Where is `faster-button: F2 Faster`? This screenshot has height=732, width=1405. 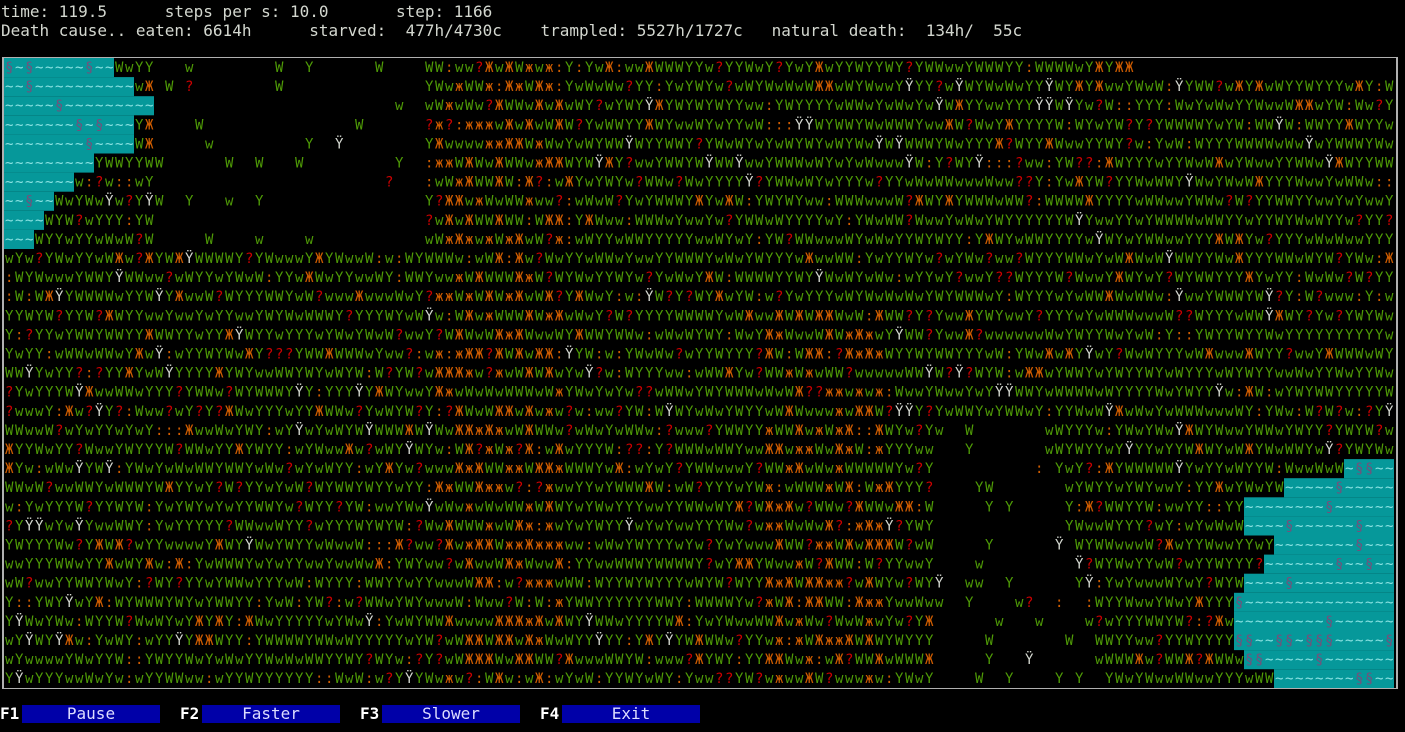
faster-button: F2 Faster is located at coordinates (260, 714).